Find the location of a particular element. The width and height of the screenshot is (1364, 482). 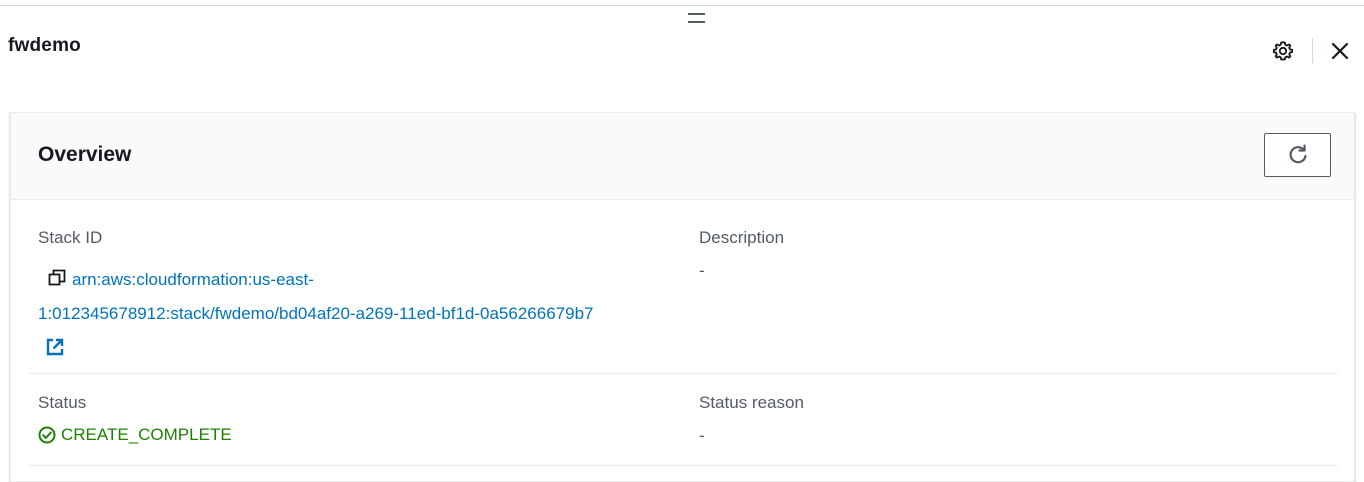

refresh-icon is located at coordinates (1298, 154).